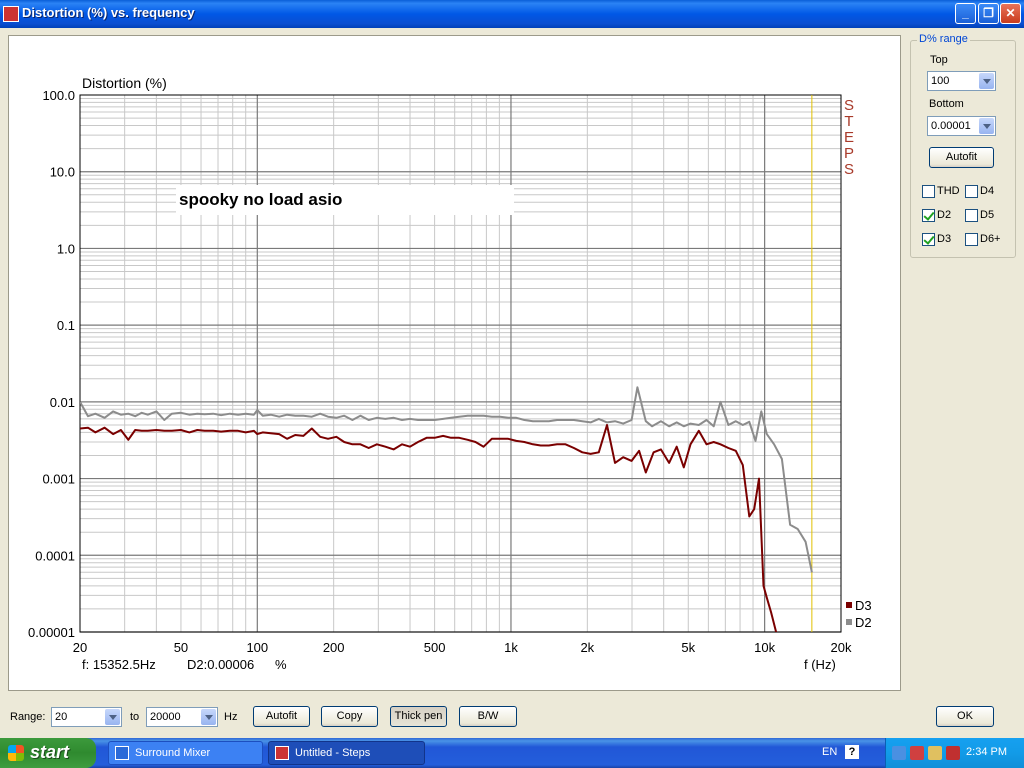  Describe the element at coordinates (971, 215) in the screenshot. I see `d5-checkbox` at that location.